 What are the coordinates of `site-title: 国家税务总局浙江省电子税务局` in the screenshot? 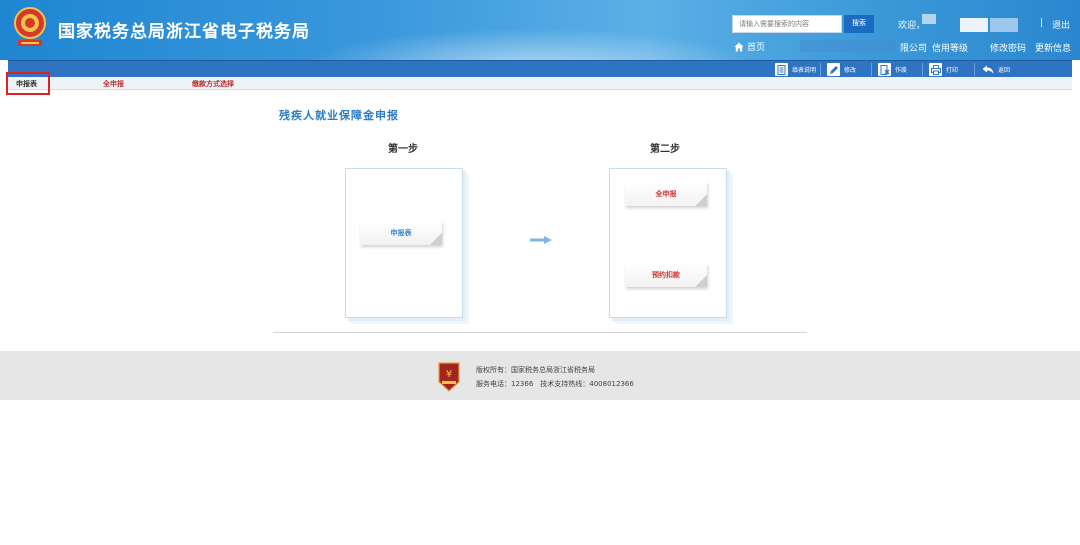 It's located at (184, 32).